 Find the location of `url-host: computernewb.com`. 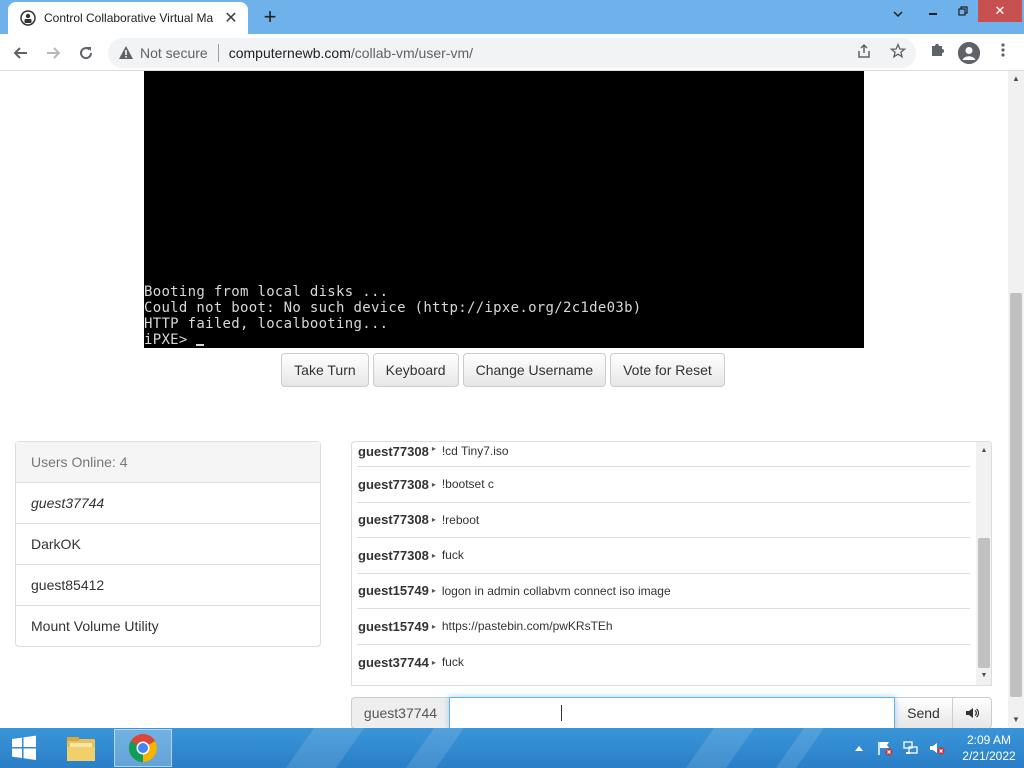

url-host: computernewb.com is located at coordinates (289, 53).